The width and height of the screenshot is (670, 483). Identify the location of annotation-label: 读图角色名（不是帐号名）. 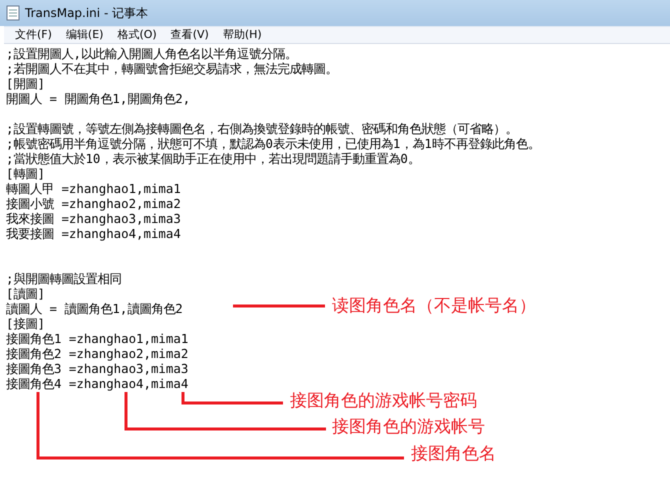
(434, 306).